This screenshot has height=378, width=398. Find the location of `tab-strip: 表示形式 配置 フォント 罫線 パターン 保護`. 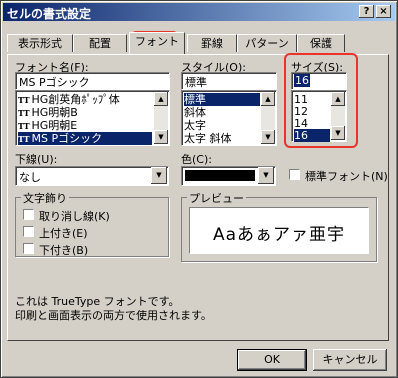

tab-strip: 表示形式 配置 フォント 罫線 パターン 保護 is located at coordinates (199, 43).